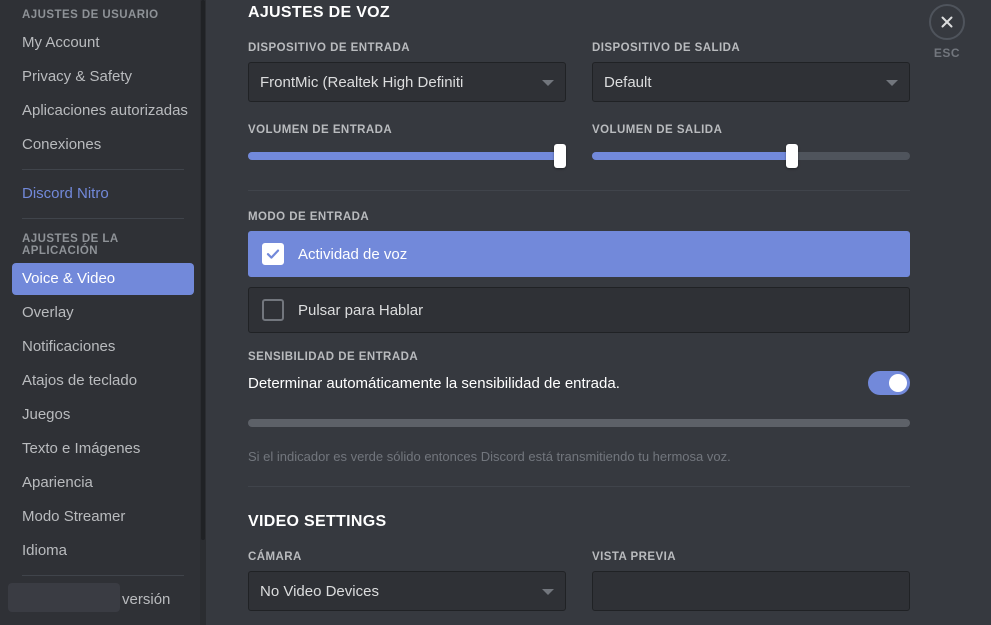  Describe the element at coordinates (103, 194) in the screenshot. I see `sidebar-item-discord-nitro: Discord Nitro` at that location.